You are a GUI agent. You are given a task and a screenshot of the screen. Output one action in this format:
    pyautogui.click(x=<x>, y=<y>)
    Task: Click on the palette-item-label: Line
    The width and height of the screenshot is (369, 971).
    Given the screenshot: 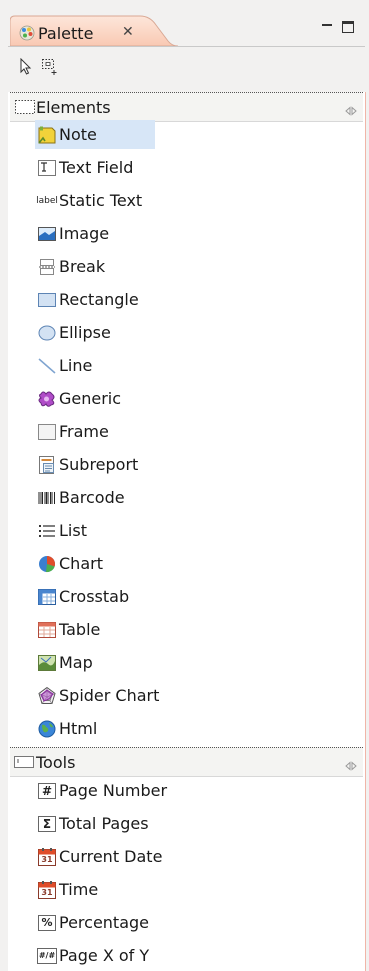 What is the action you would take?
    pyautogui.click(x=76, y=365)
    